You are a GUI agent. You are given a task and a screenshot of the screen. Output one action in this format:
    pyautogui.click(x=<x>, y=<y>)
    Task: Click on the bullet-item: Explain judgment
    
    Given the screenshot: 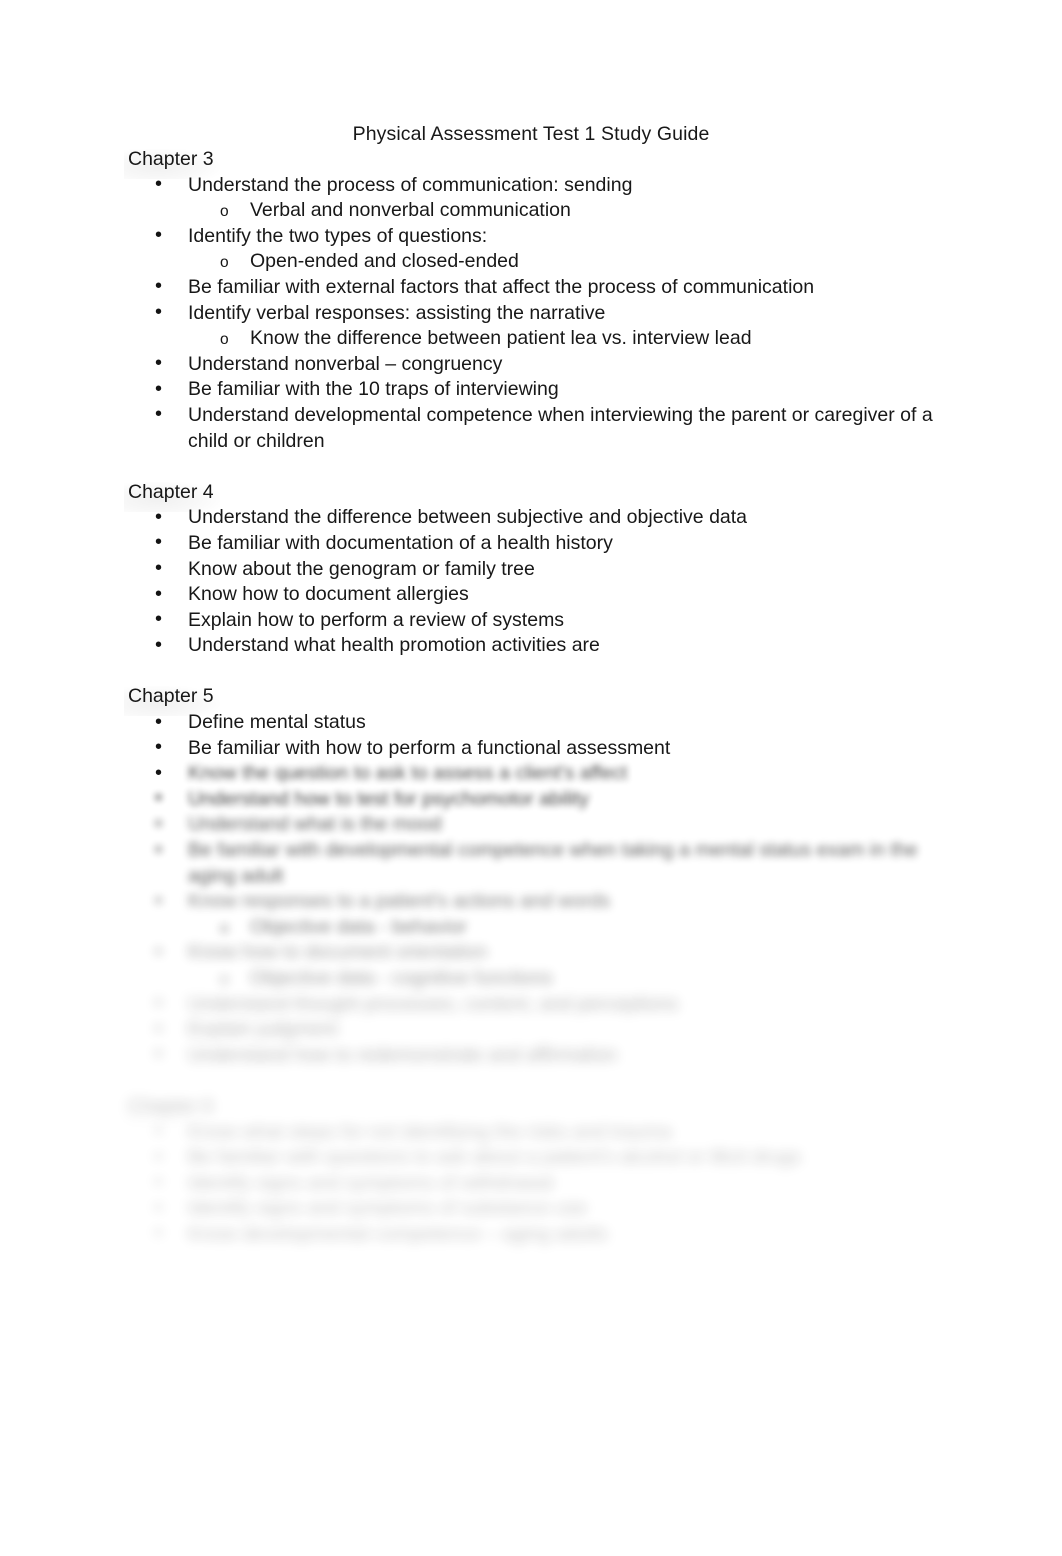 What is the action you would take?
    pyautogui.click(x=531, y=1030)
    